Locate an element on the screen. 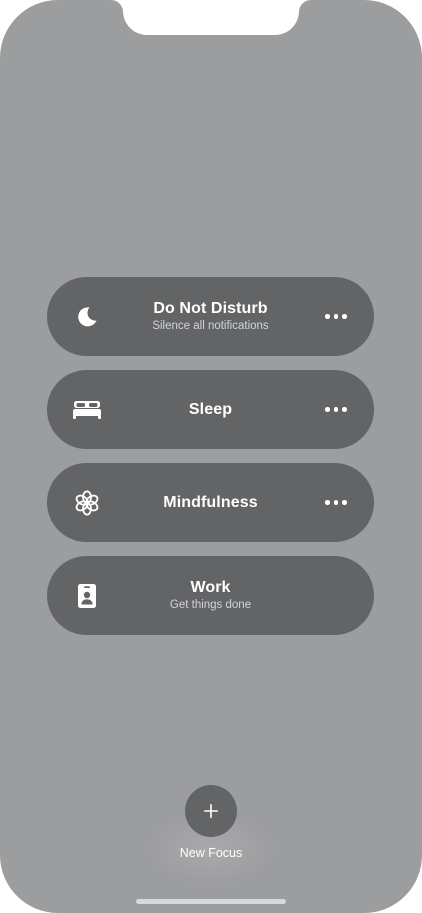  focus-item-work: Work Get things done is located at coordinates (210, 595).